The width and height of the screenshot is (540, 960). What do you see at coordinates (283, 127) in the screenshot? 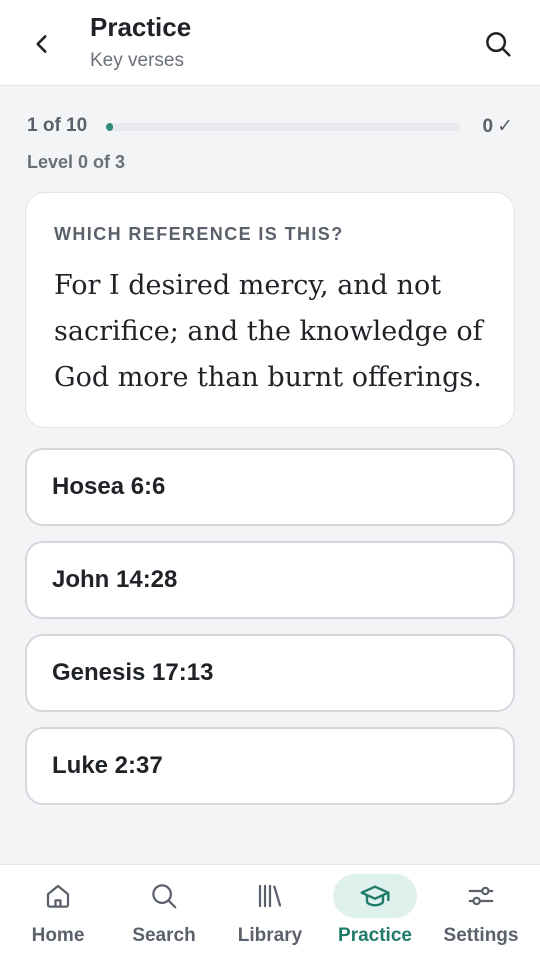
I see `progress-bar` at bounding box center [283, 127].